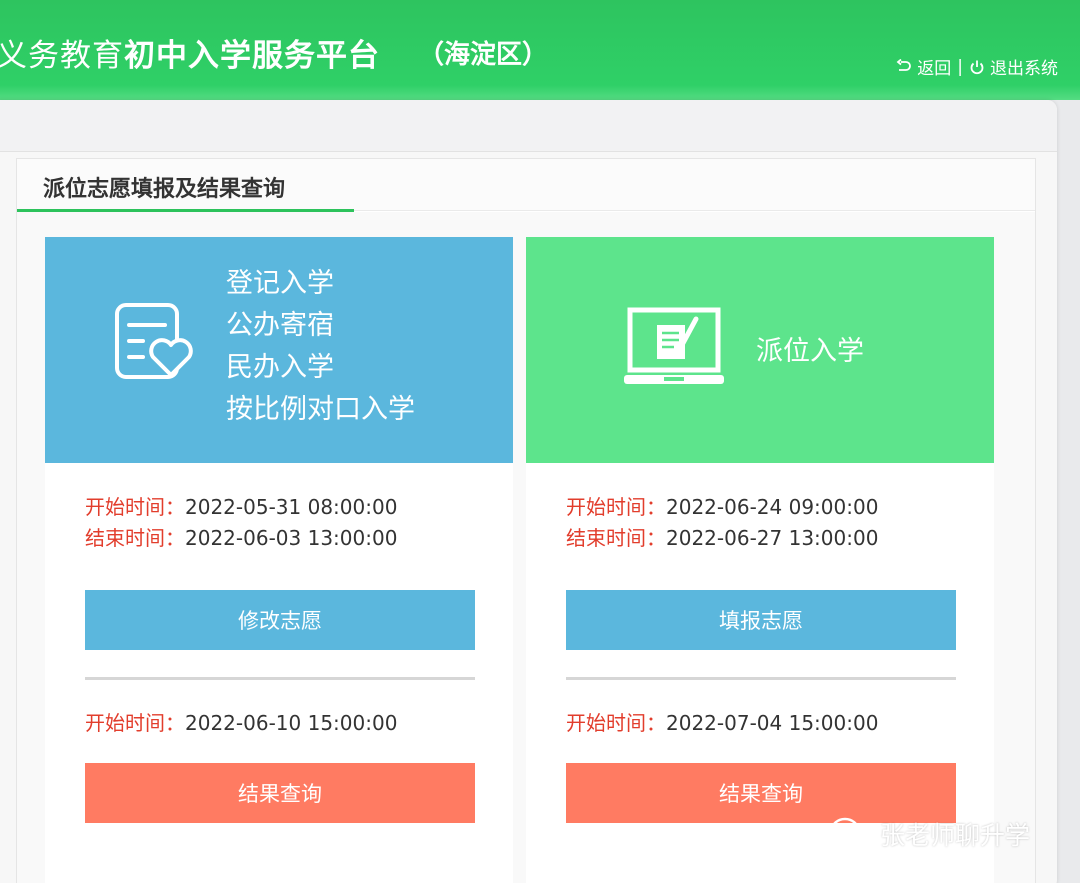  I want to click on start-time-value: 2022-06-24 09:00:00, so click(772, 507).